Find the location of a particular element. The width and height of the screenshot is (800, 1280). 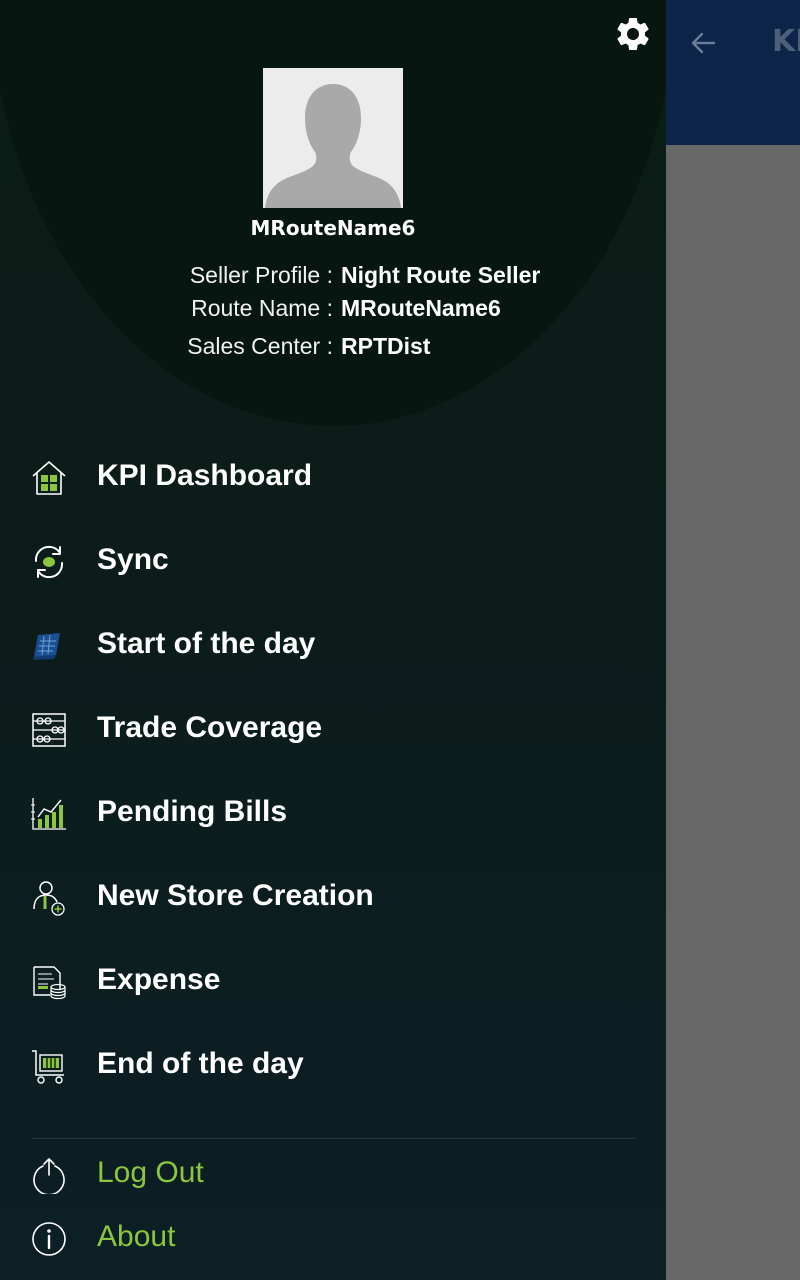

route-name-row: Route Name : MRouteName6 is located at coordinates (333, 311).